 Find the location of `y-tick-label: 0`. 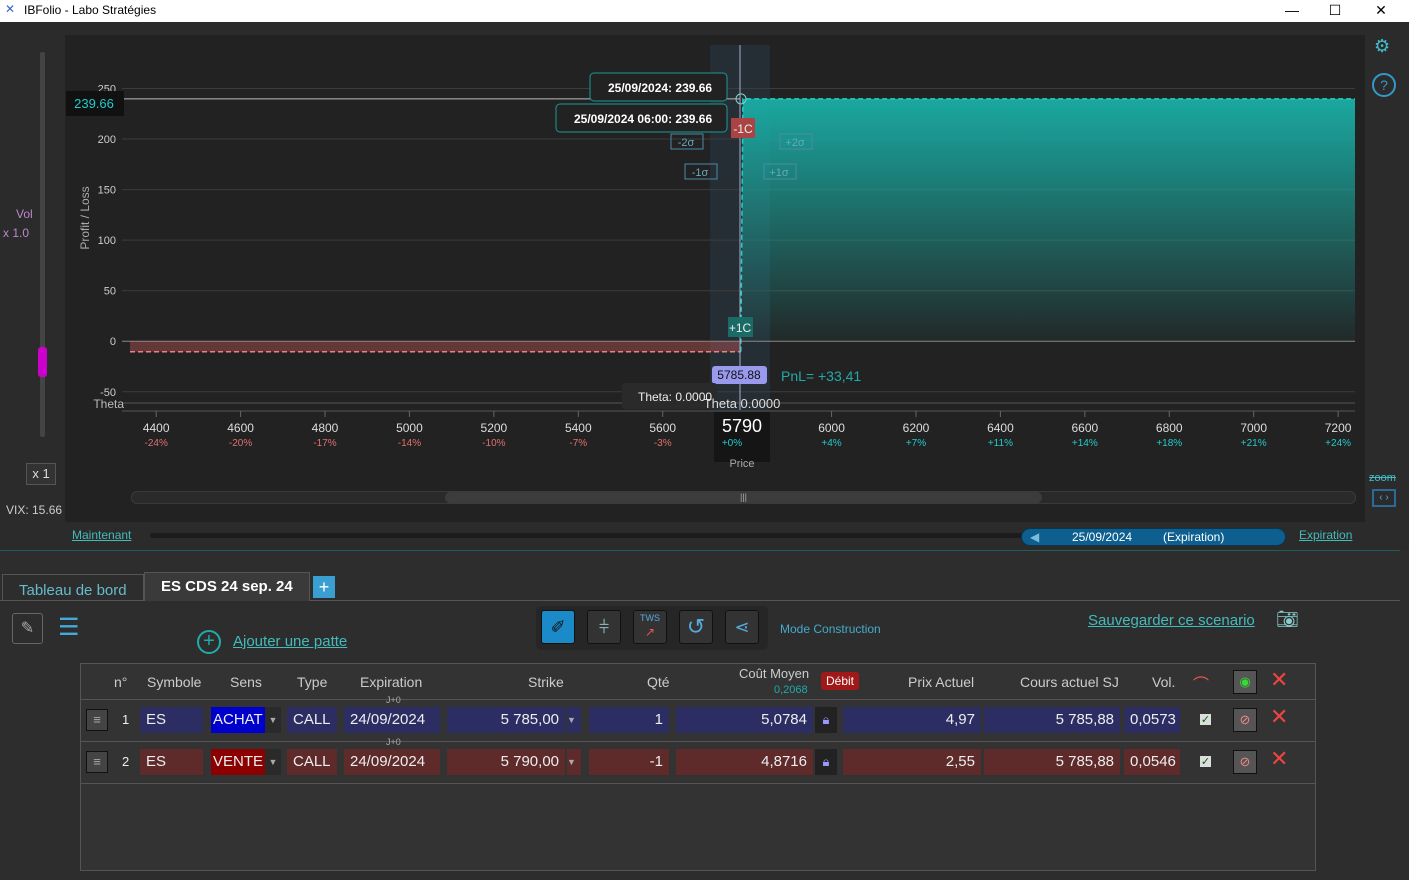

y-tick-label: 0 is located at coordinates (113, 342).